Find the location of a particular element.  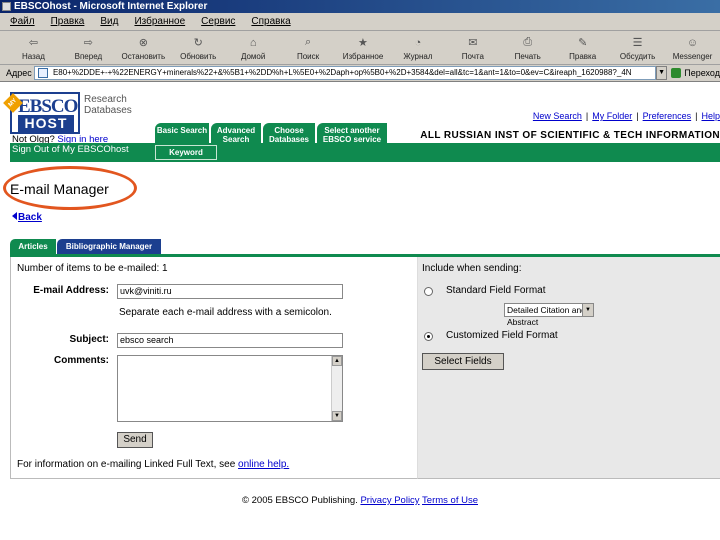

print-button: ⎙ Печать is located at coordinates (527, 48).